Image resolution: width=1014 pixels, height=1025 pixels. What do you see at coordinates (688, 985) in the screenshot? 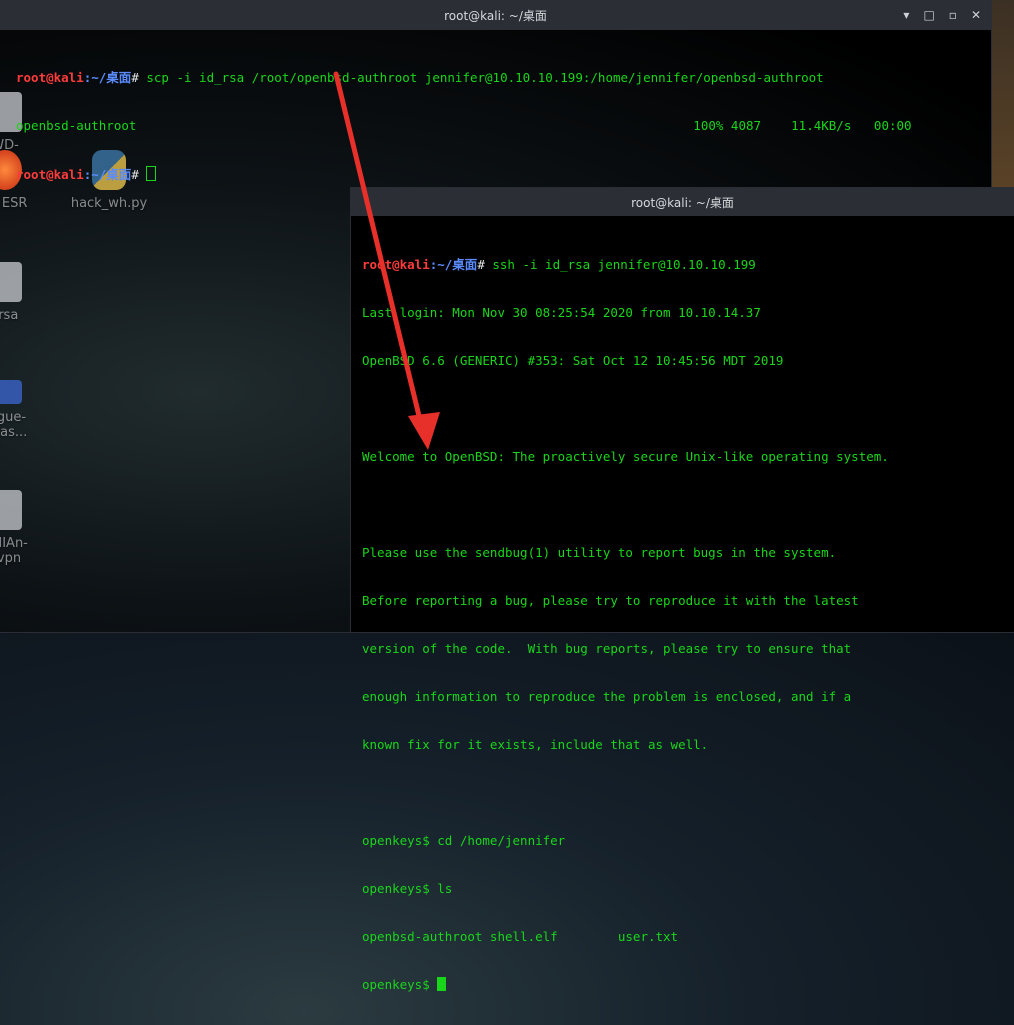
I see `terminal-line: openkeys$` at bounding box center [688, 985].